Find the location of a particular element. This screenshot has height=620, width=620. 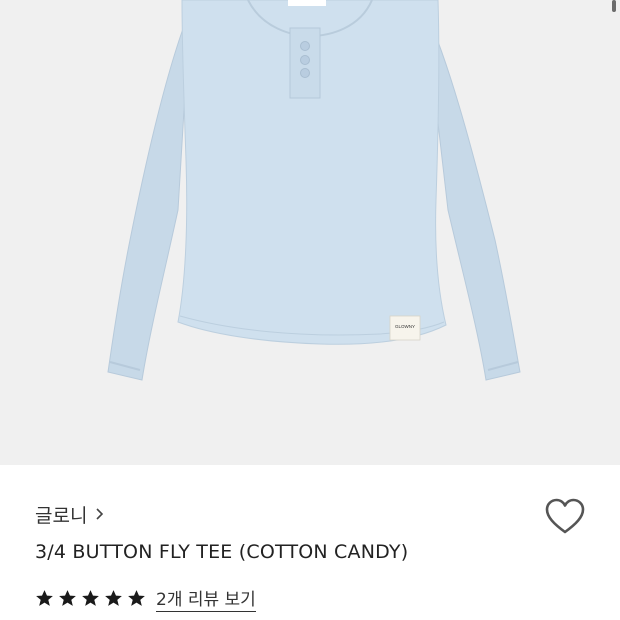

star-rating is located at coordinates (90, 598).